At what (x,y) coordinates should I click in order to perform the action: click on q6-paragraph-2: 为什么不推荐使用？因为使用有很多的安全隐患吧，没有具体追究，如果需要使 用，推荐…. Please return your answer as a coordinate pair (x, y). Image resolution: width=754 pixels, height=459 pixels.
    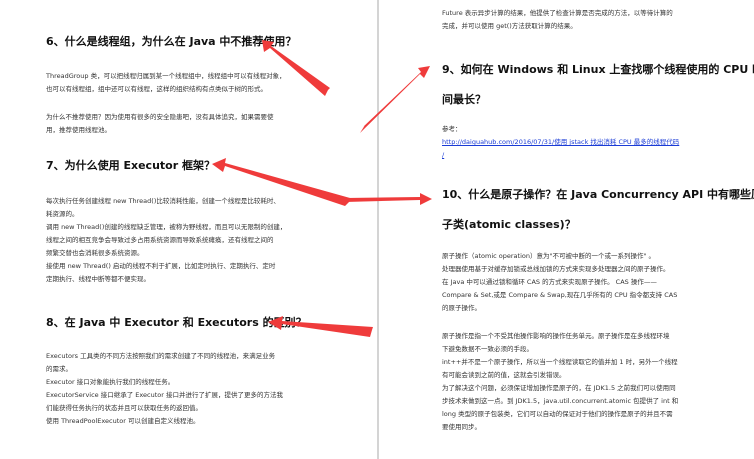
    Looking at the image, I should click on (160, 124).